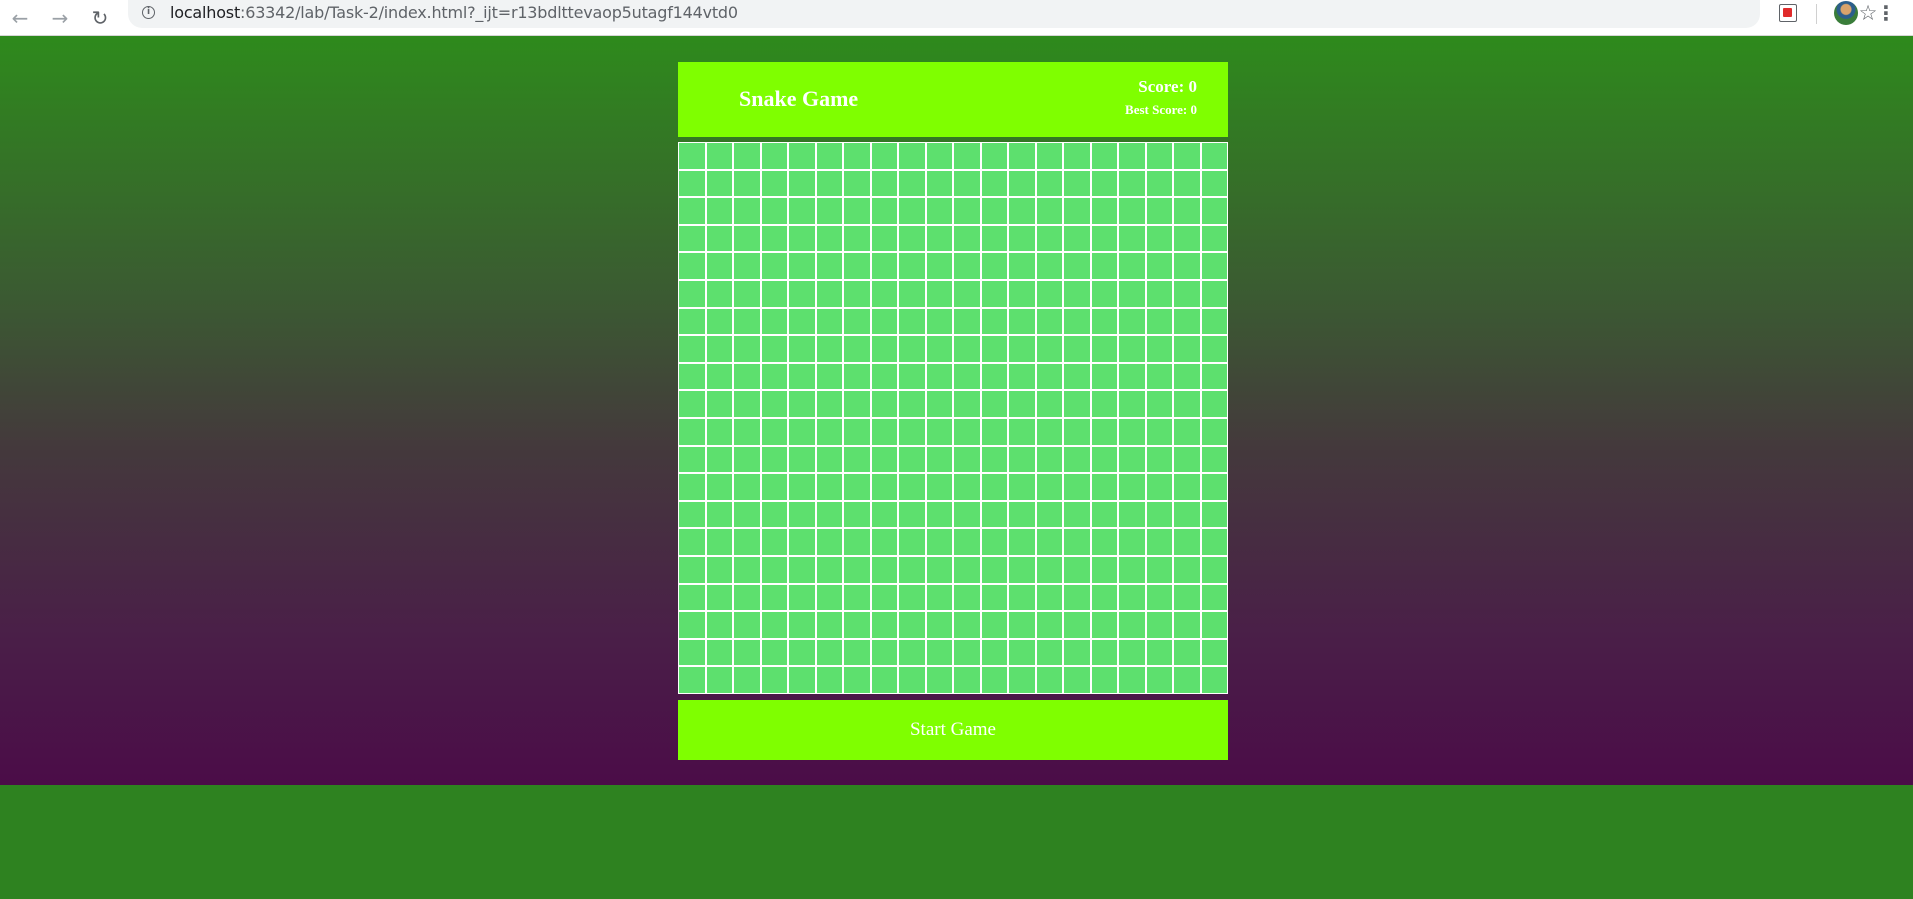 The image size is (1913, 899). I want to click on back-arrow-icon: ←, so click(20, 18).